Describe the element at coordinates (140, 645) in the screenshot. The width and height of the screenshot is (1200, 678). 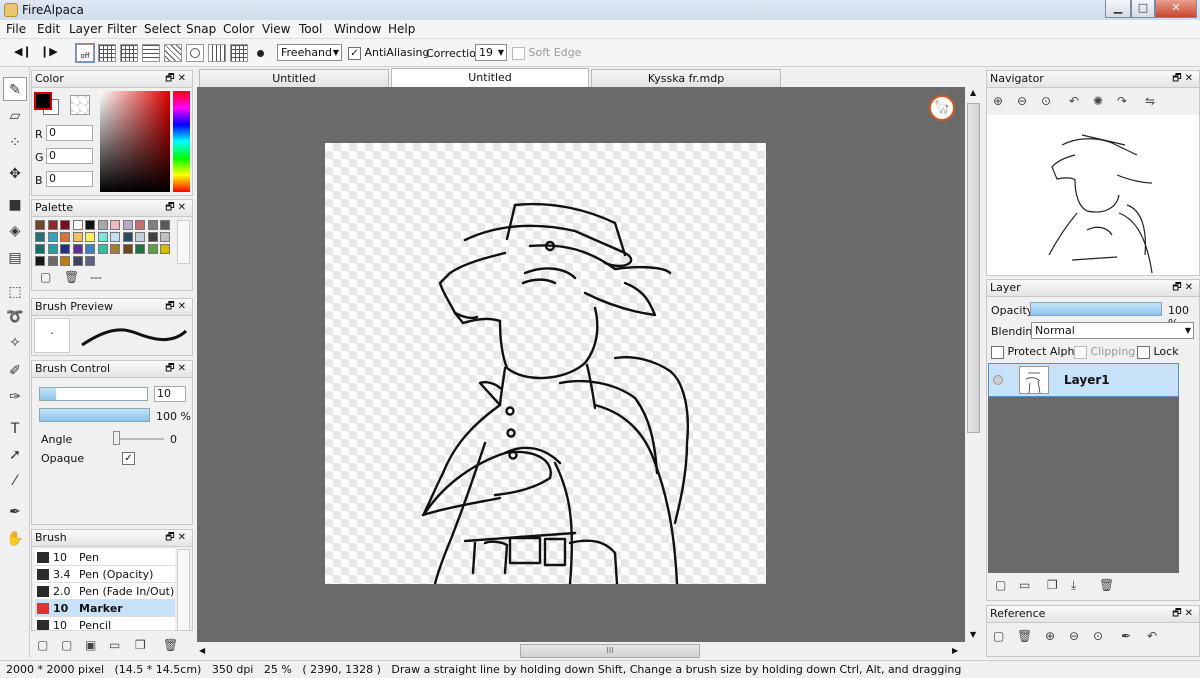
I see `duplicate-brush-icon: ❐` at that location.